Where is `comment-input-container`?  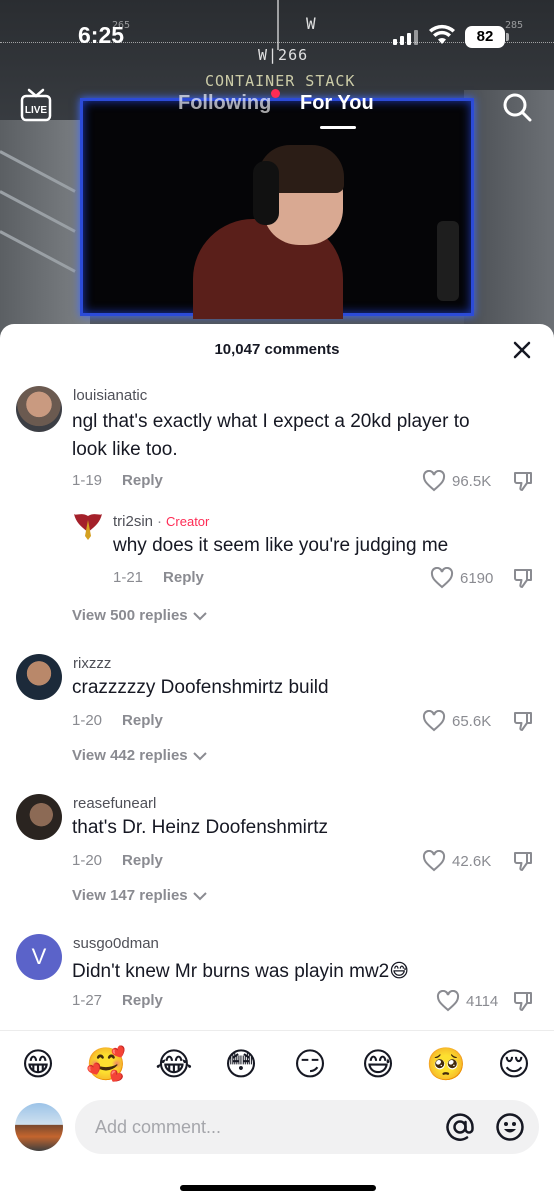 comment-input-container is located at coordinates (307, 1127).